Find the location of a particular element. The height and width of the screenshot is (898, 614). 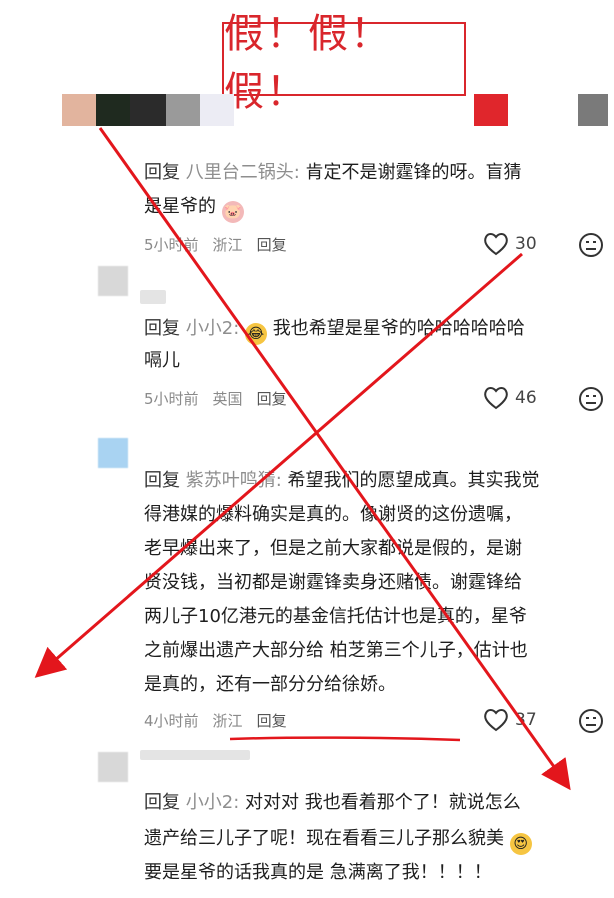

comment-text: 贤没钱，当初都是谢霆锋卖身还赌债。谢霆锋给 is located at coordinates (333, 582).